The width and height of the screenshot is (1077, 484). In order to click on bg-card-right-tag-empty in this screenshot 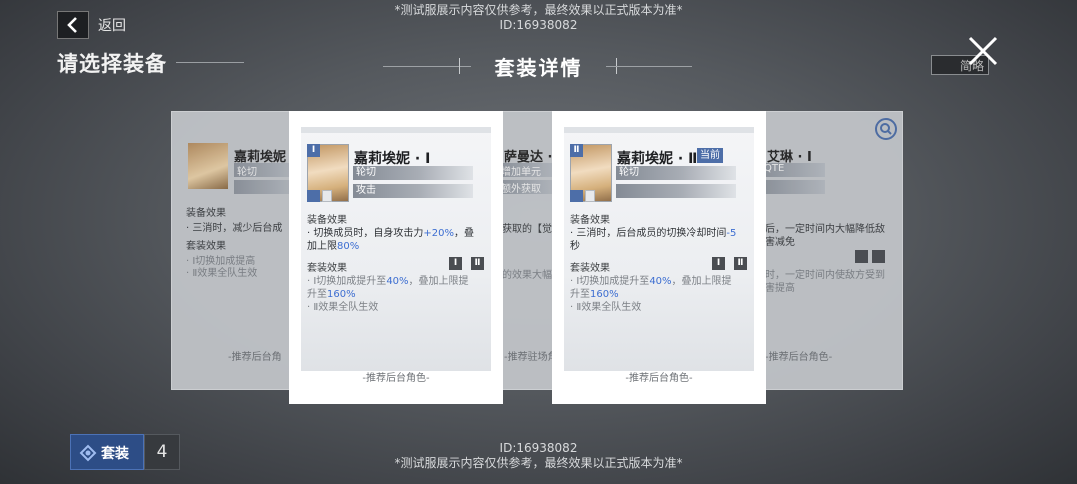, I will do `click(793, 187)`.